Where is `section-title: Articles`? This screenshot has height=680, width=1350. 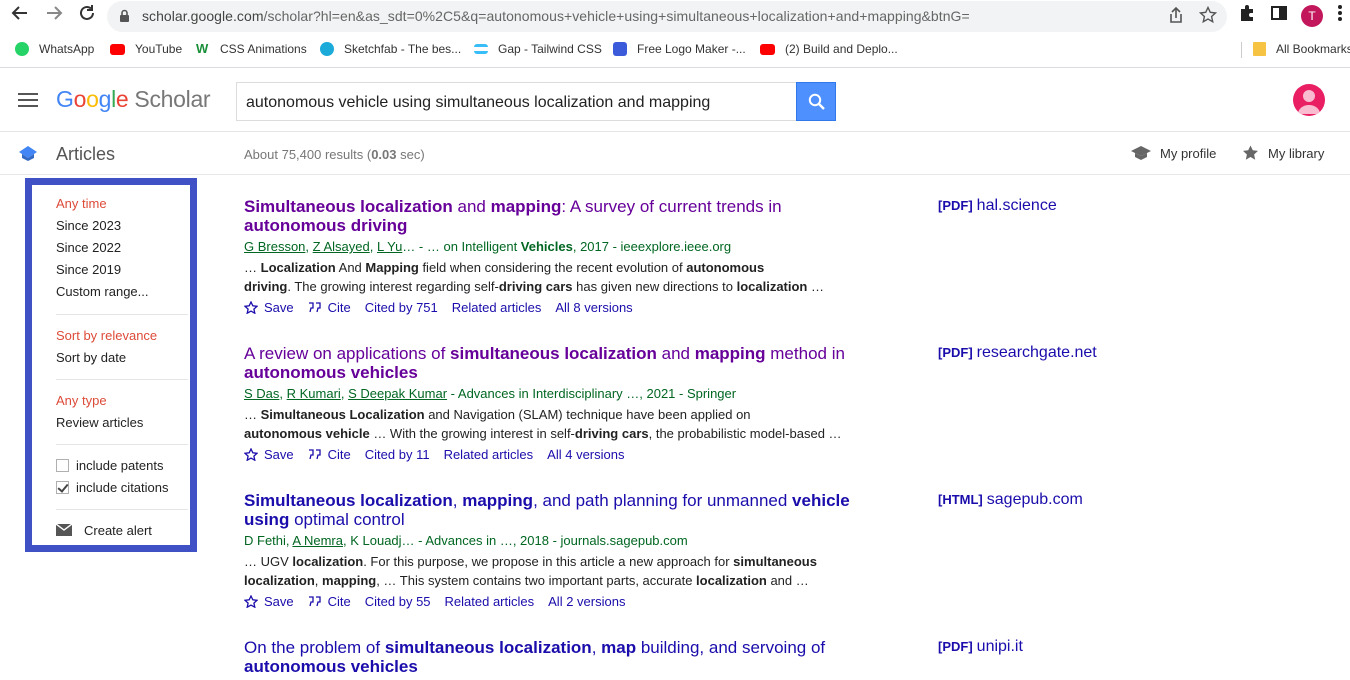 section-title: Articles is located at coordinates (86, 154).